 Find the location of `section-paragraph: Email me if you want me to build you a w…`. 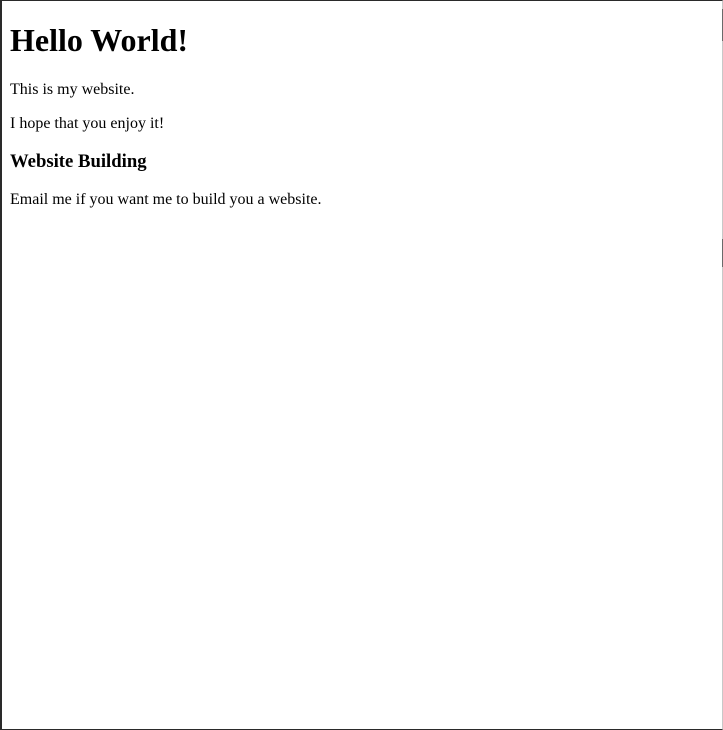

section-paragraph: Email me if you want me to build you a w… is located at coordinates (166, 199).